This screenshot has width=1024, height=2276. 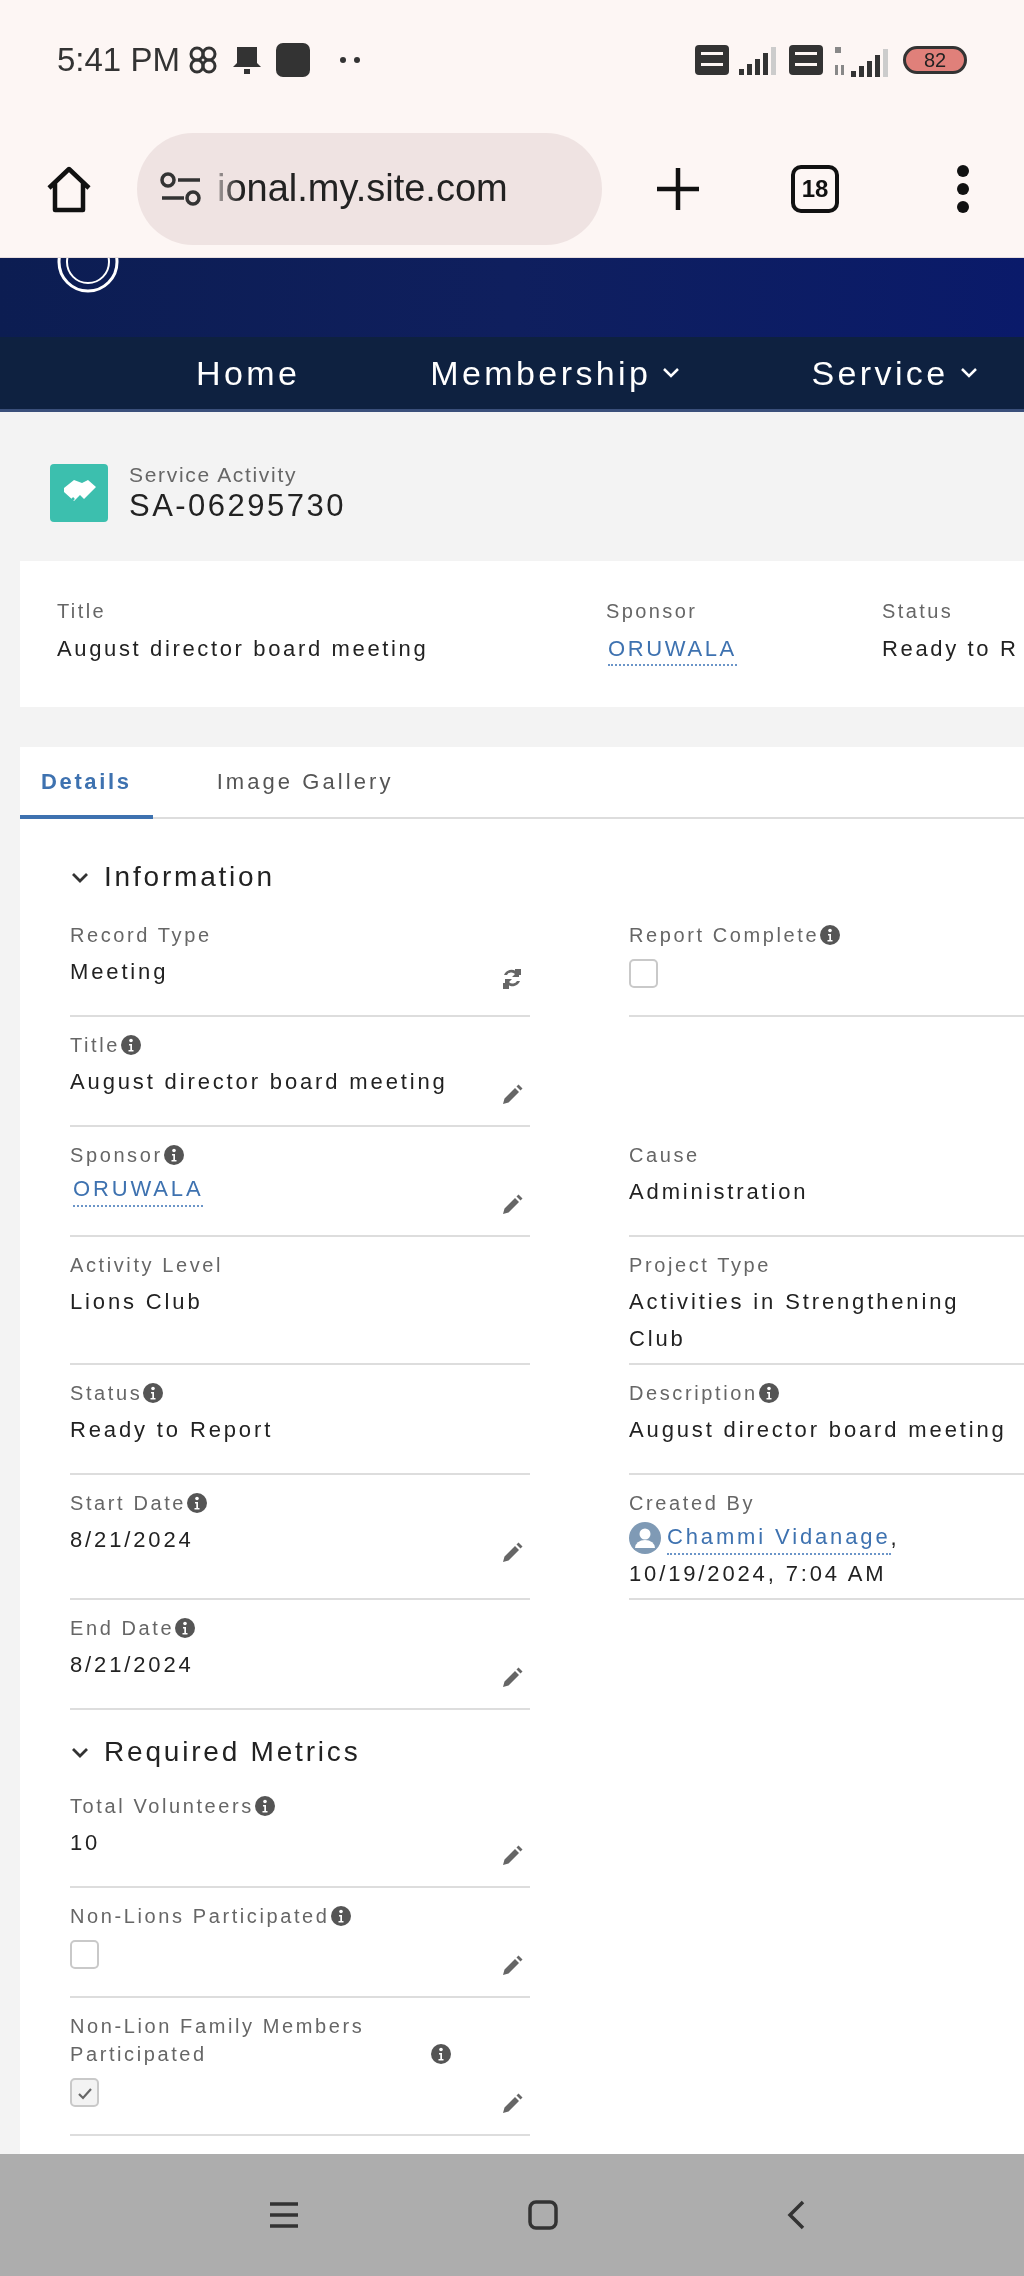 What do you see at coordinates (122, 1628) in the screenshot?
I see `field-label: End Date` at bounding box center [122, 1628].